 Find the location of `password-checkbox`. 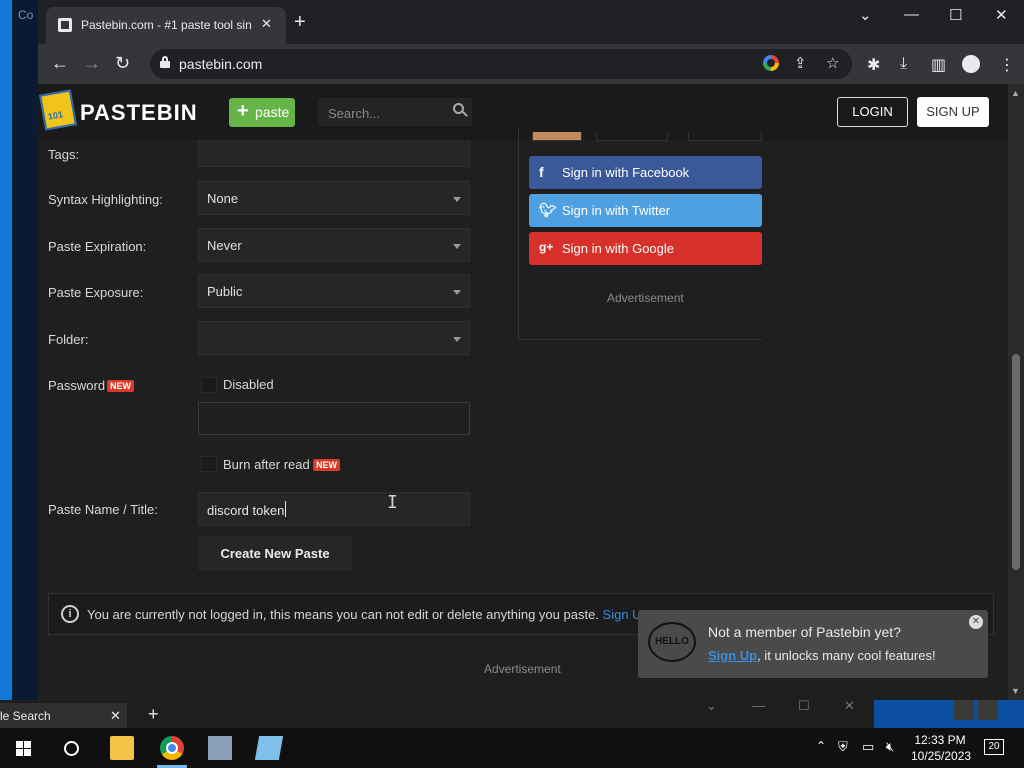

password-checkbox is located at coordinates (209, 385).